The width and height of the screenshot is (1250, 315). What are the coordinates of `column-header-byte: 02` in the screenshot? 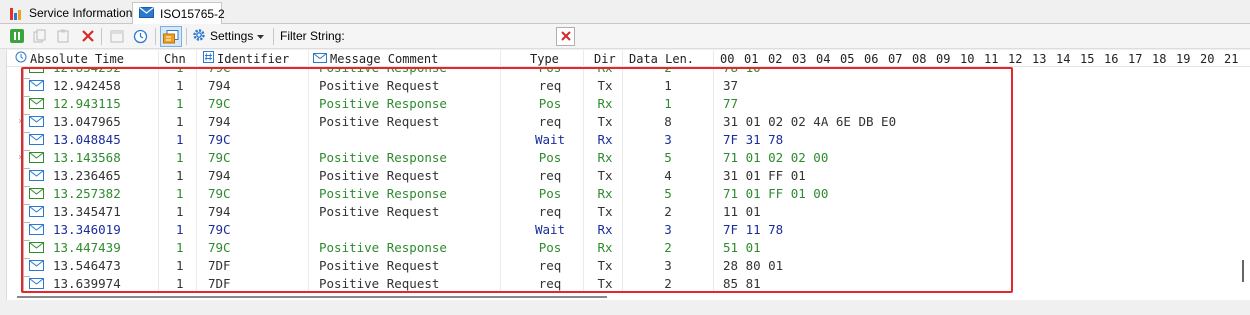 It's located at (775, 58).